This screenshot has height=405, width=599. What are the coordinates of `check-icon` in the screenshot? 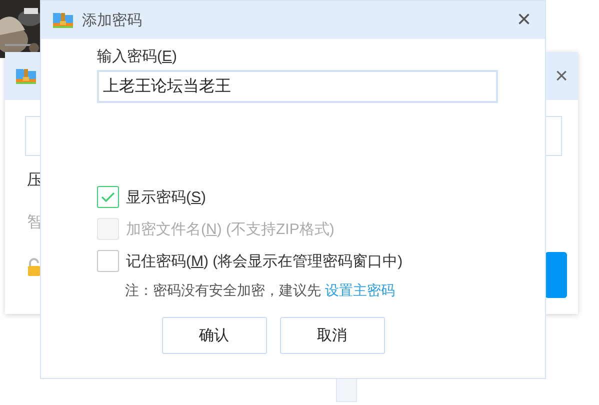 It's located at (108, 197).